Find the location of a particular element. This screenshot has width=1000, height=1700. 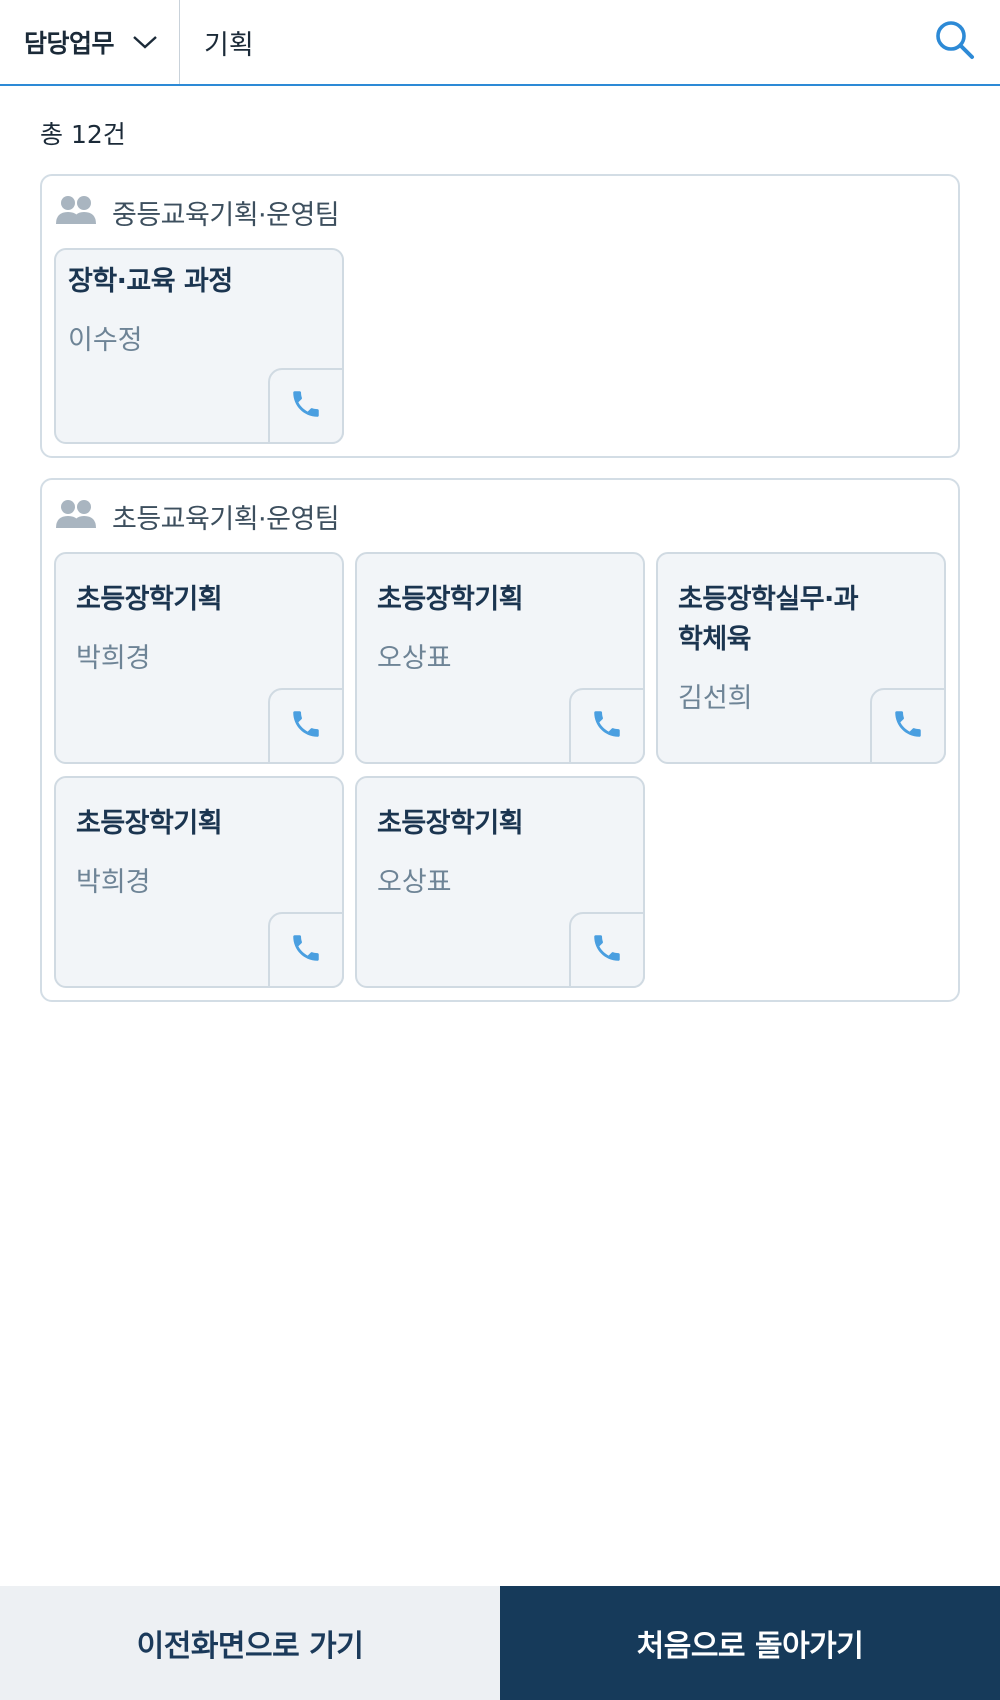

result-count: 총 12건 is located at coordinates (83, 134).